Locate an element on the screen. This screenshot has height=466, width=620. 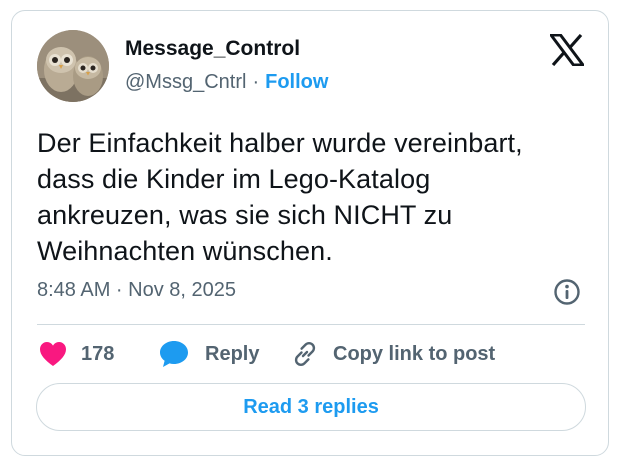
read-replies-label: Read 3 replies is located at coordinates (311, 406).